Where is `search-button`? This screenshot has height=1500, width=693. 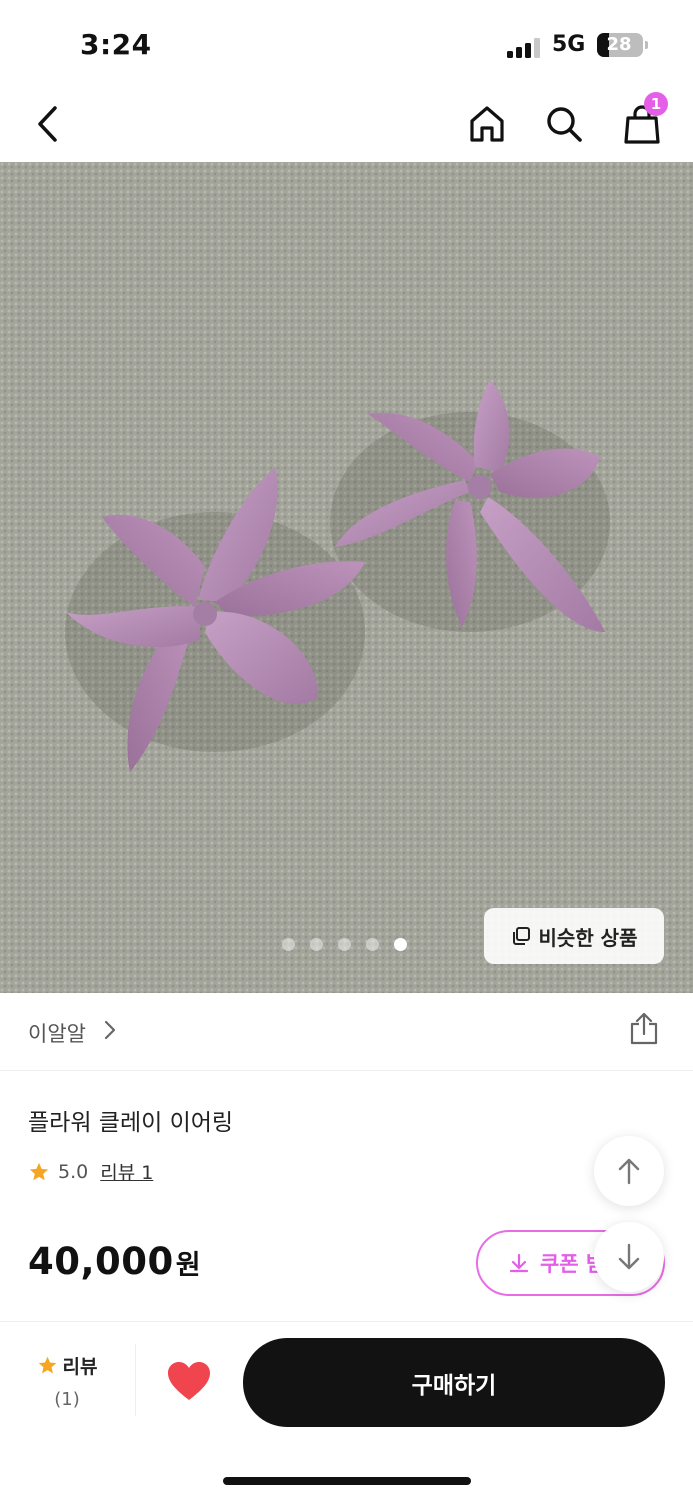
search-button is located at coordinates (564, 124).